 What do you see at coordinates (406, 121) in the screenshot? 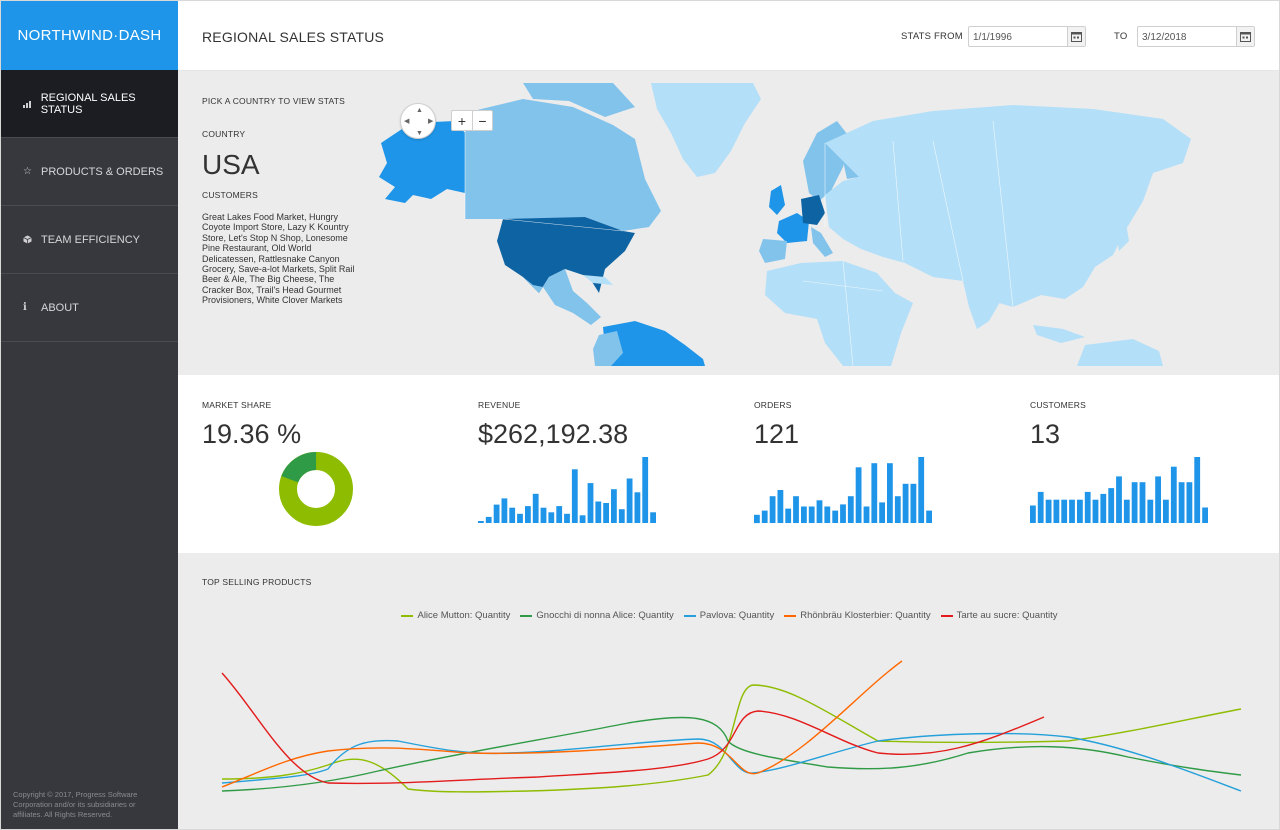
I see `pan-left-icon: ◀` at bounding box center [406, 121].